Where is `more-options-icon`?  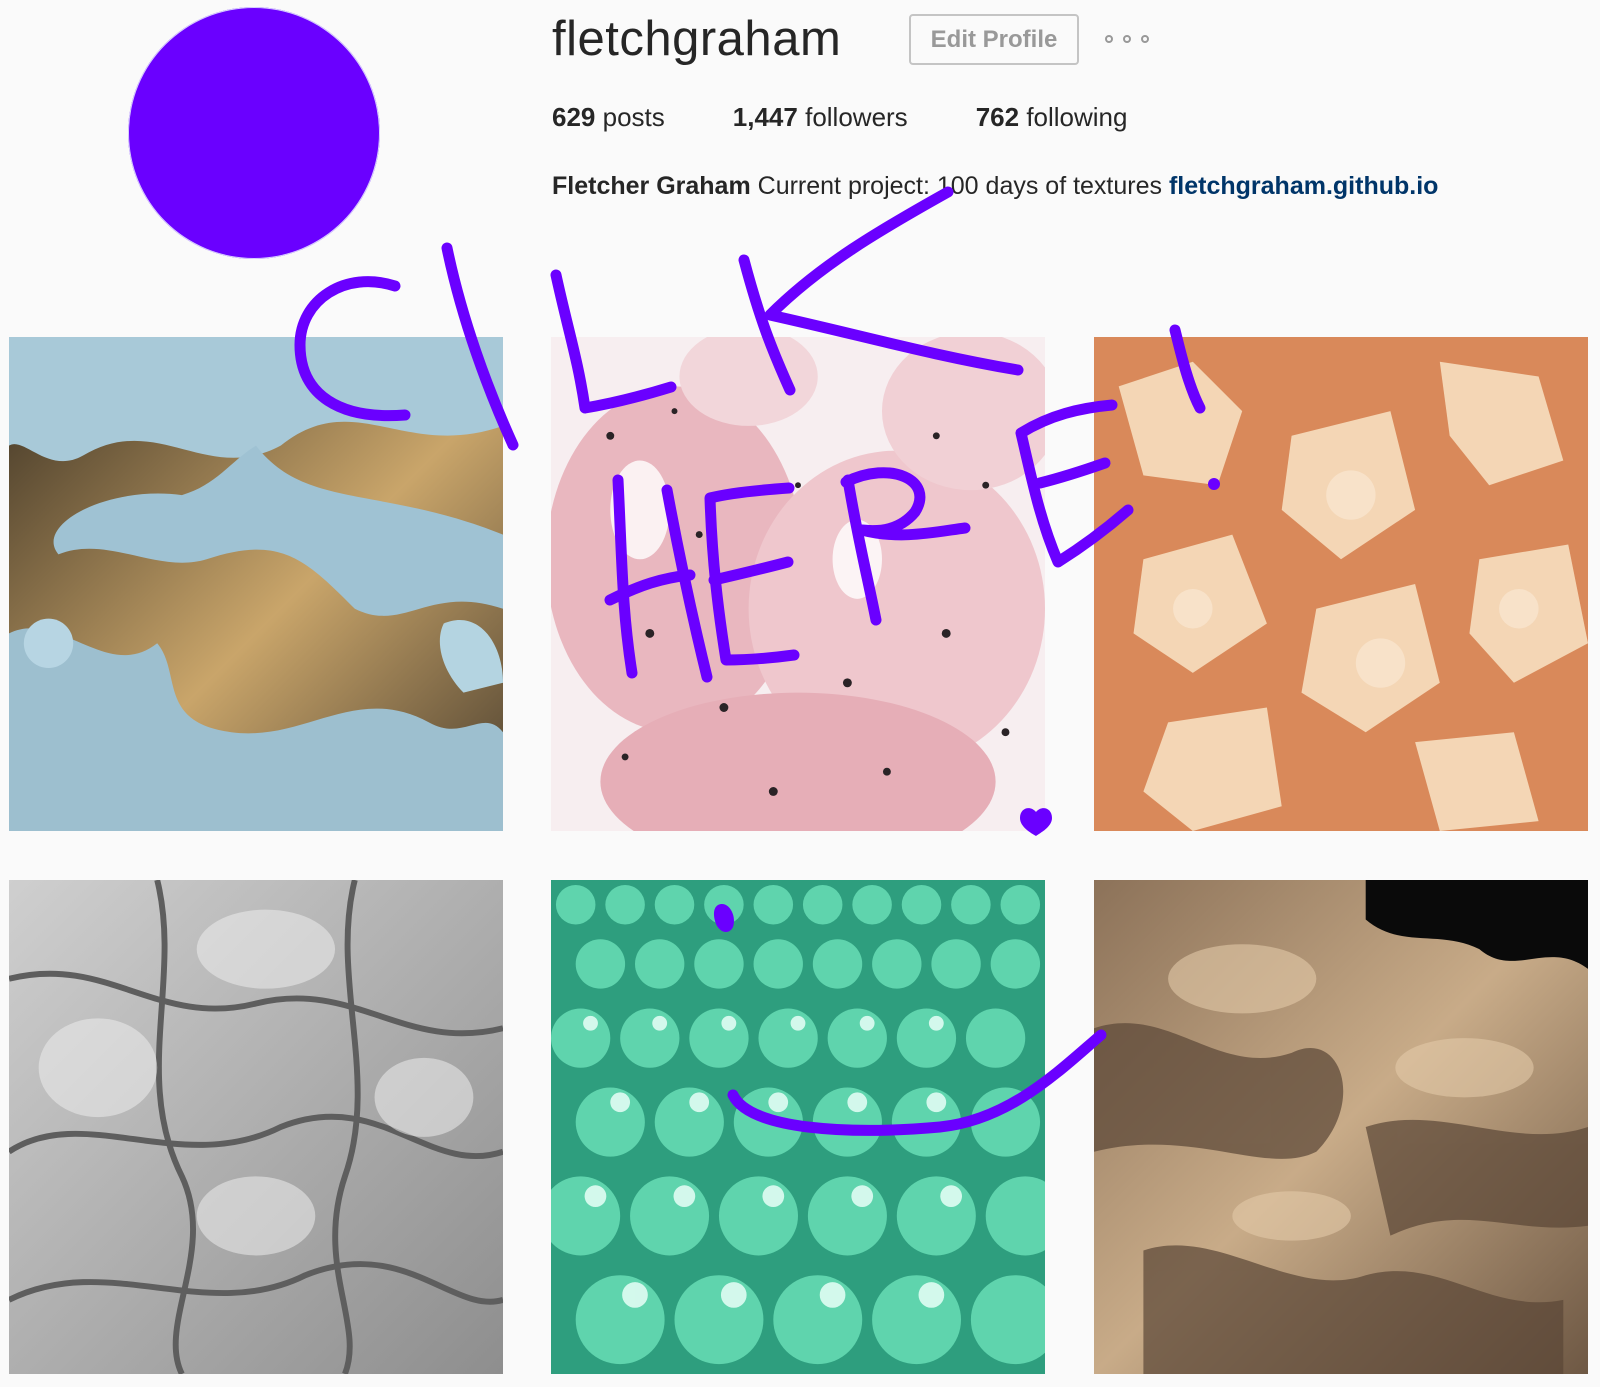
more-options-icon is located at coordinates (1127, 39).